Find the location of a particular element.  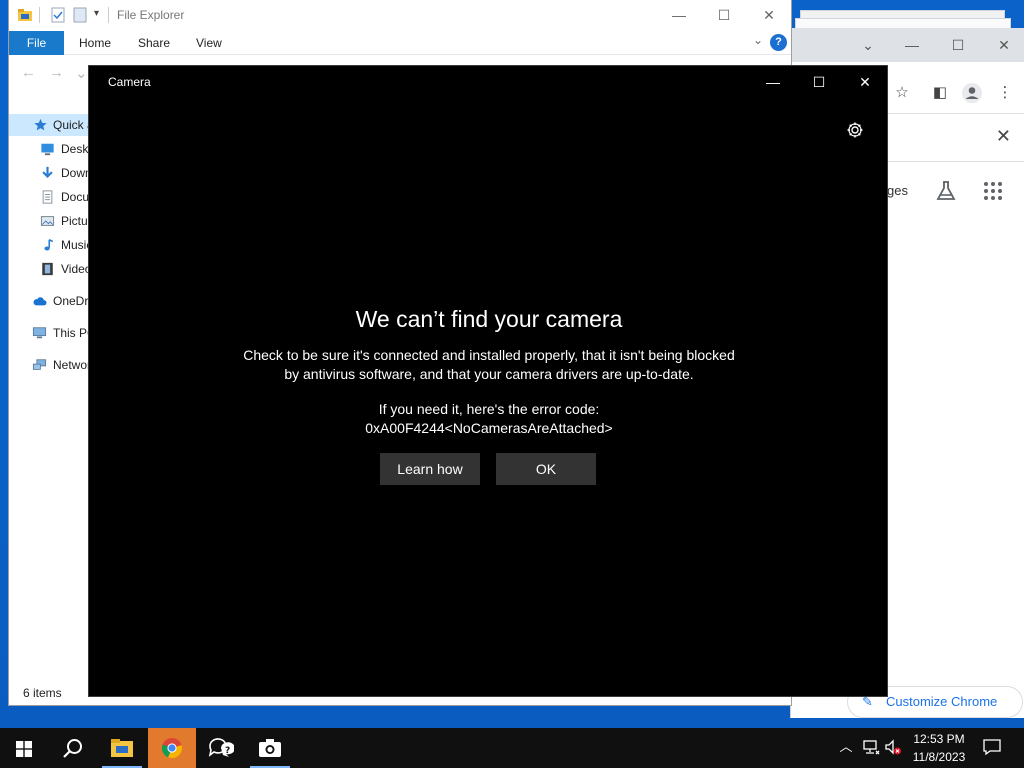

nav-label: OneDrive is located at coordinates (71, 301).